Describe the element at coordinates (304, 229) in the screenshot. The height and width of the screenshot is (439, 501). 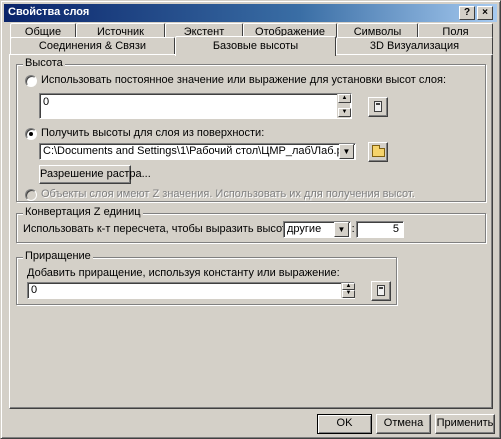
I see `units-selected-text: другие` at that location.